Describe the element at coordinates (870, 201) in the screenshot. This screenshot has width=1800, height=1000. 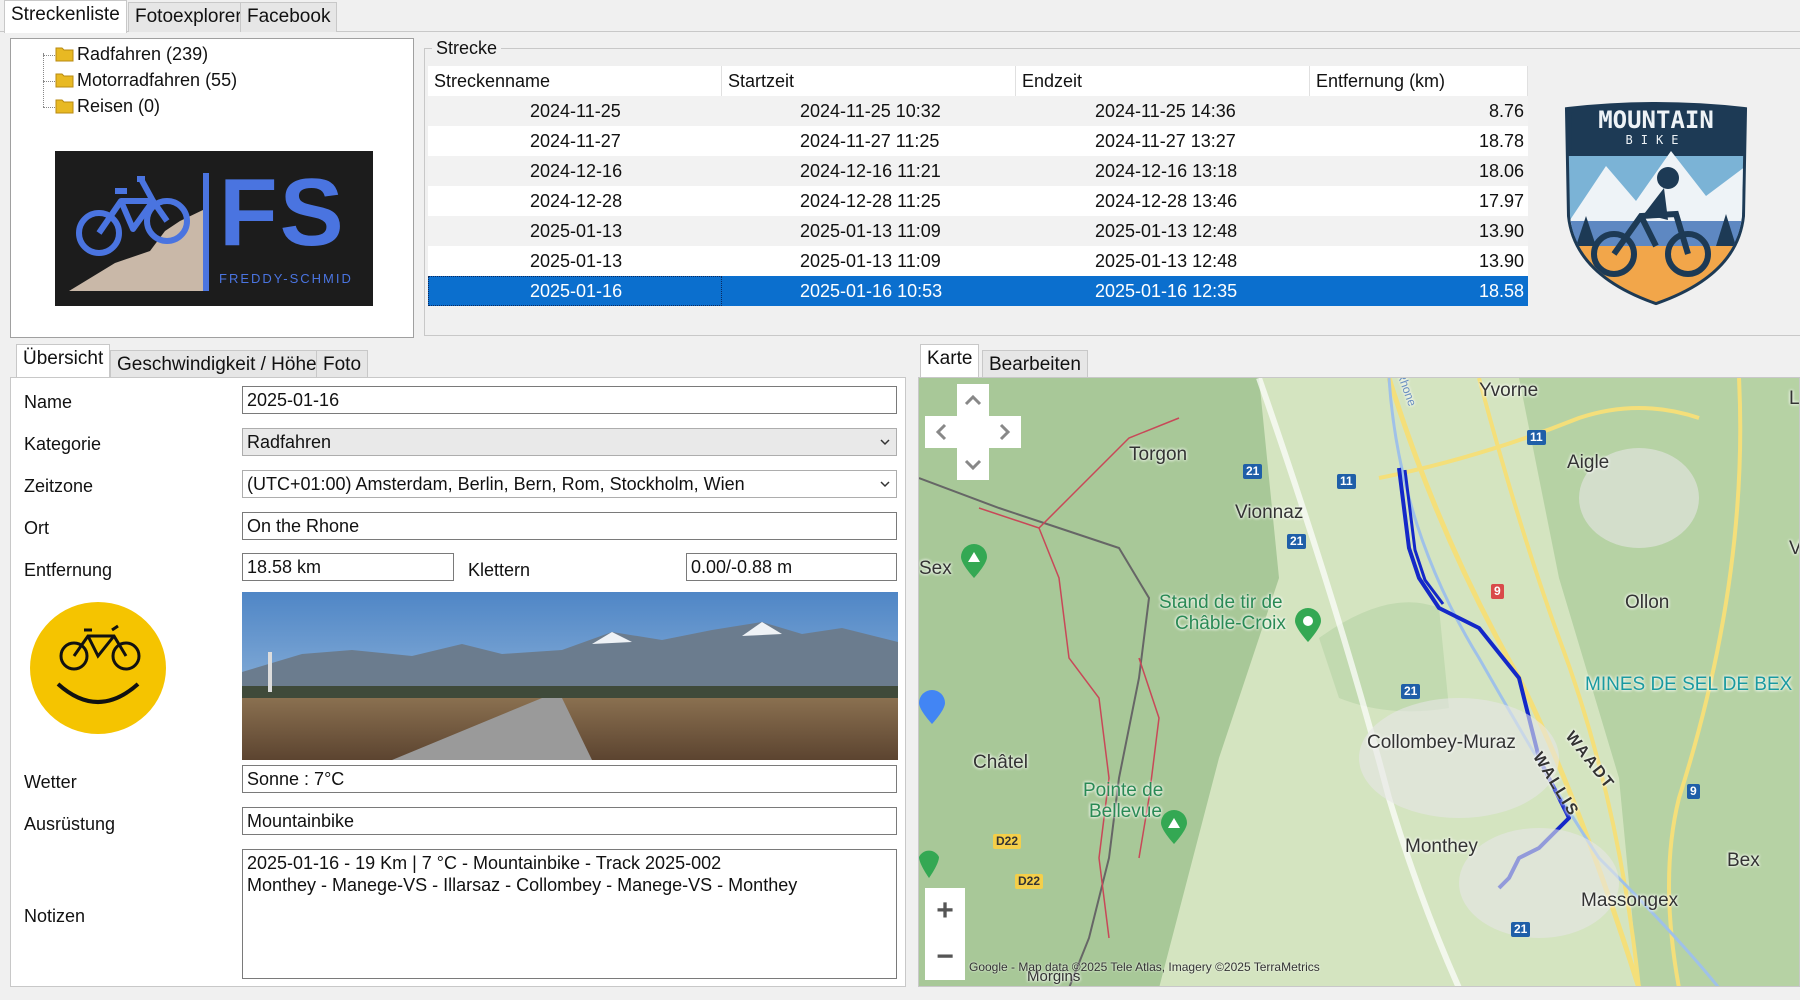
I see `cell-startzeit: 2024-12-28 11:25` at that location.